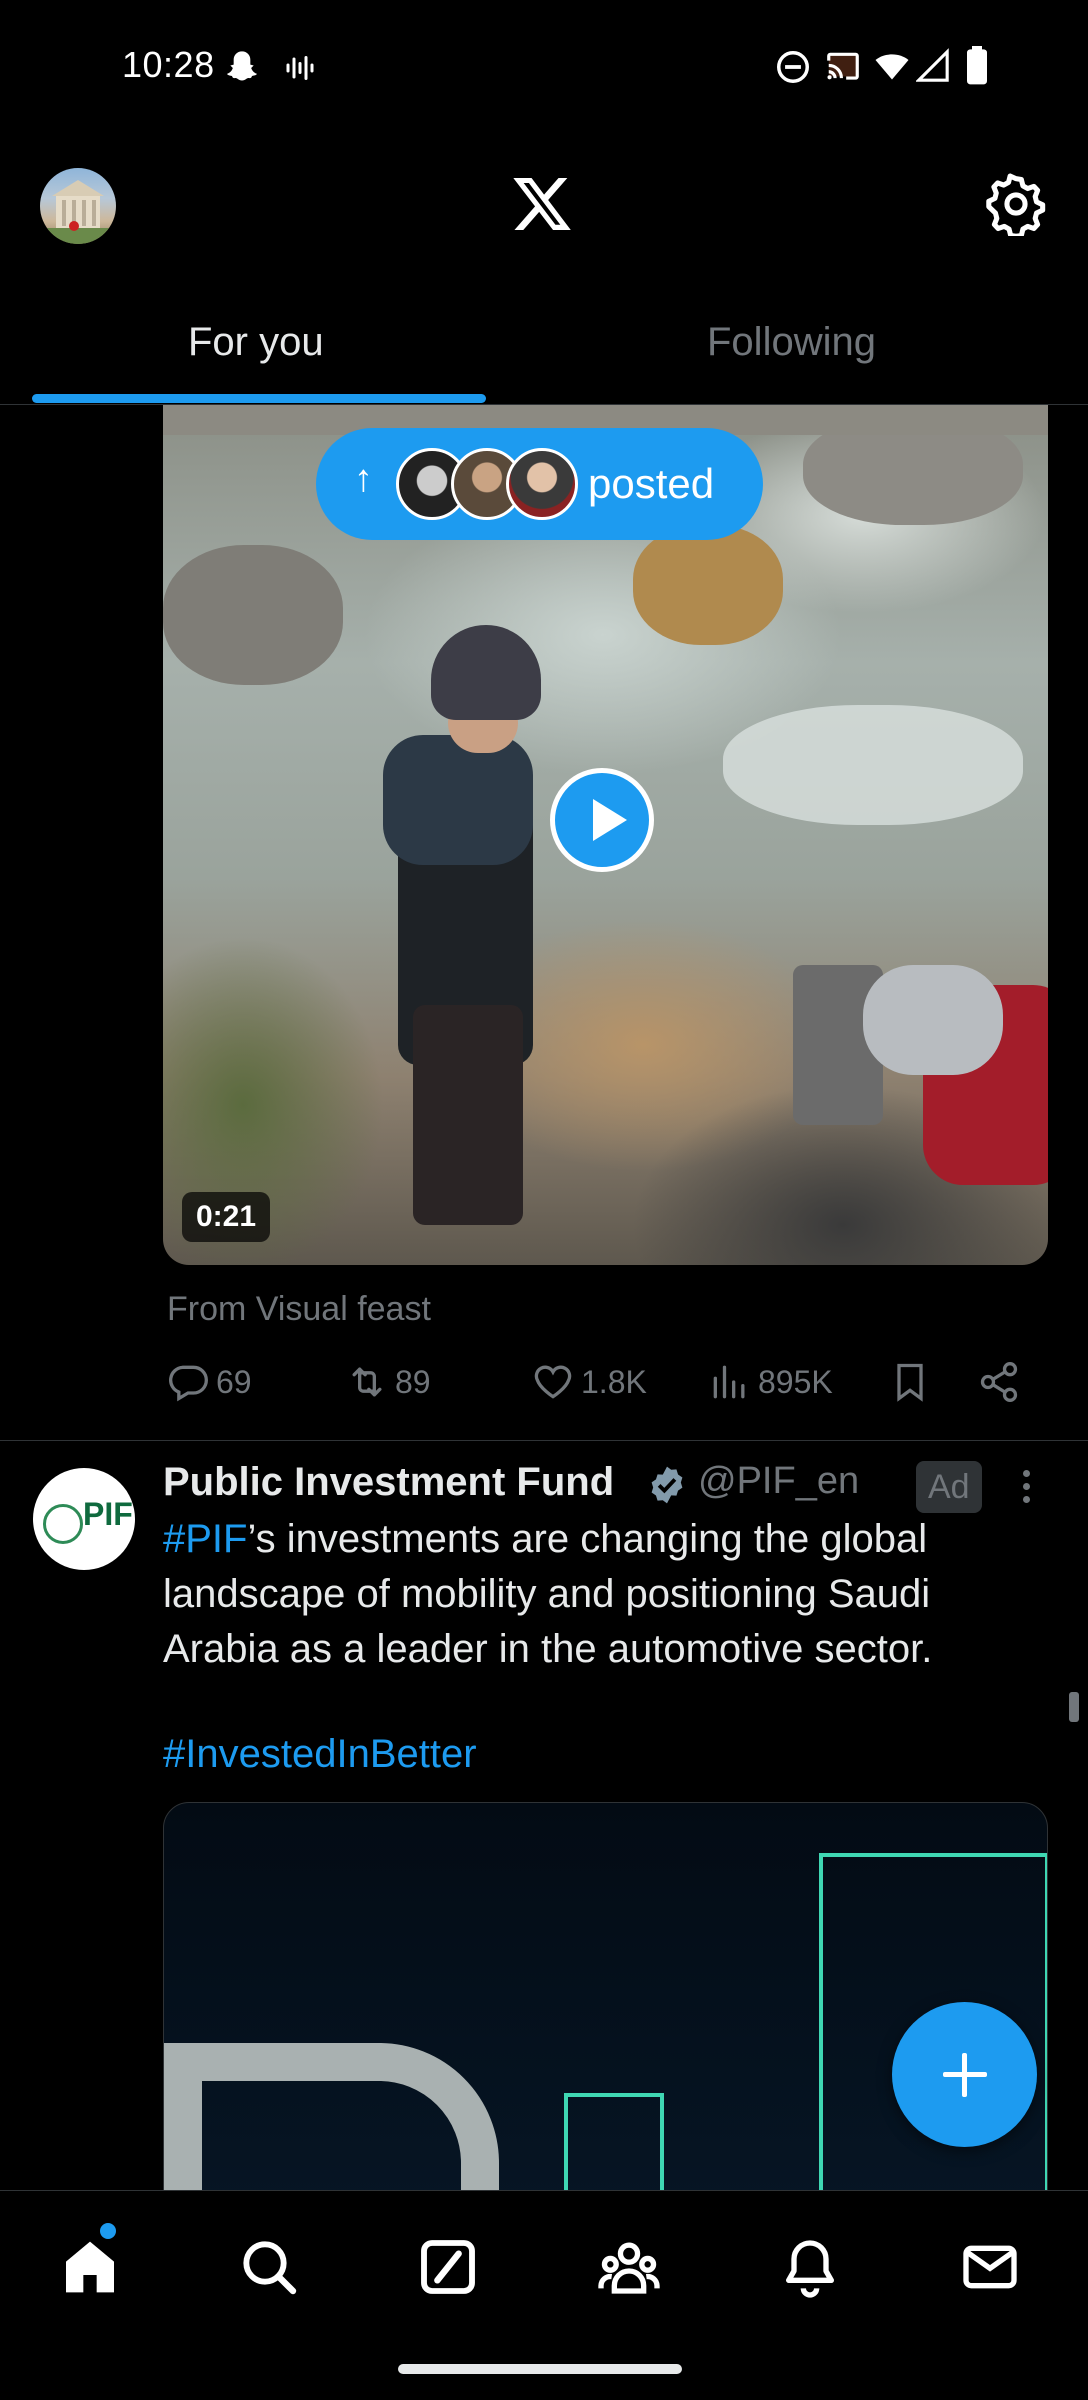 This screenshot has height=2400, width=1088. I want to click on search-icon, so click(269, 2267).